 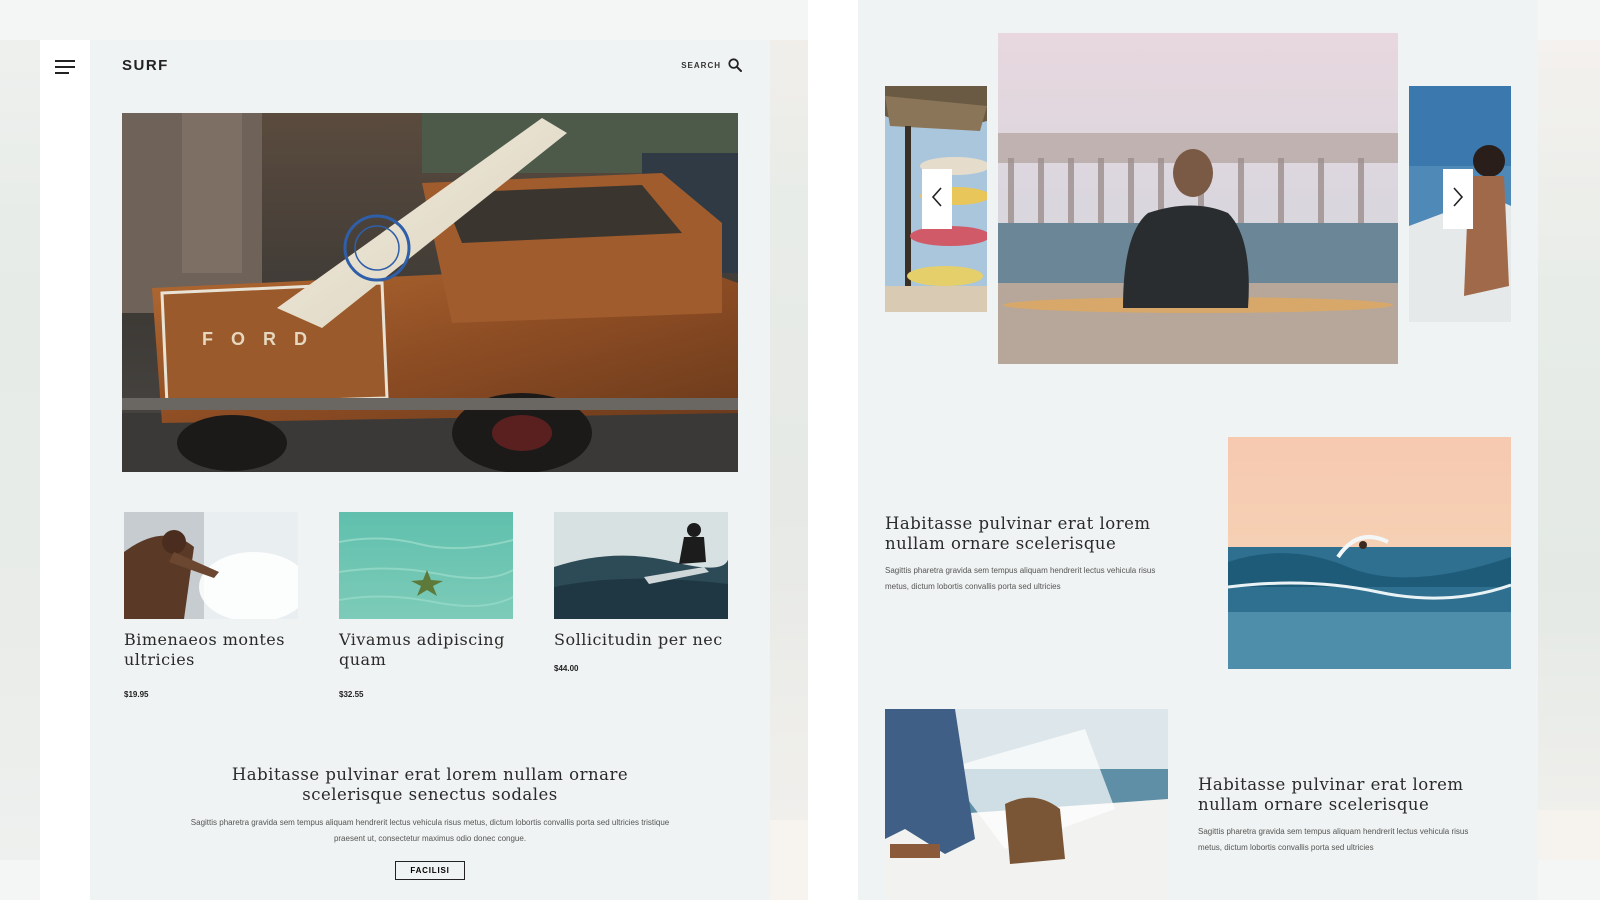 I want to click on carousel-next-button, so click(x=1458, y=199).